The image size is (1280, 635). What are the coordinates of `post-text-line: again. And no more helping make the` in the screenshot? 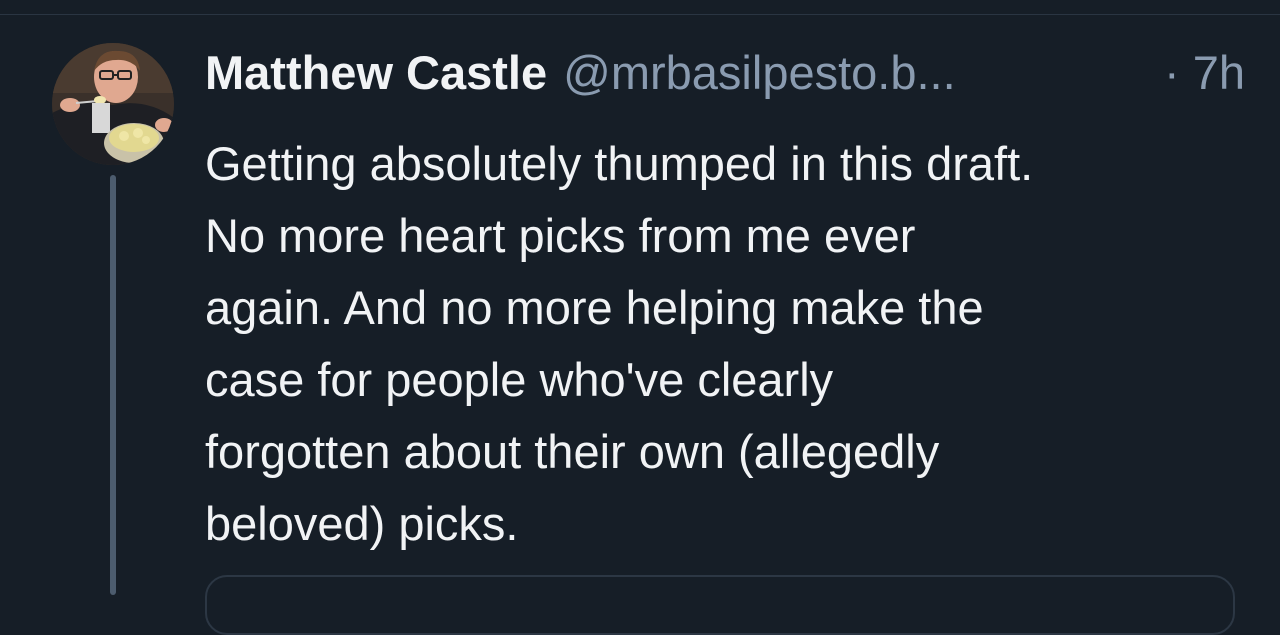 It's located at (594, 307).